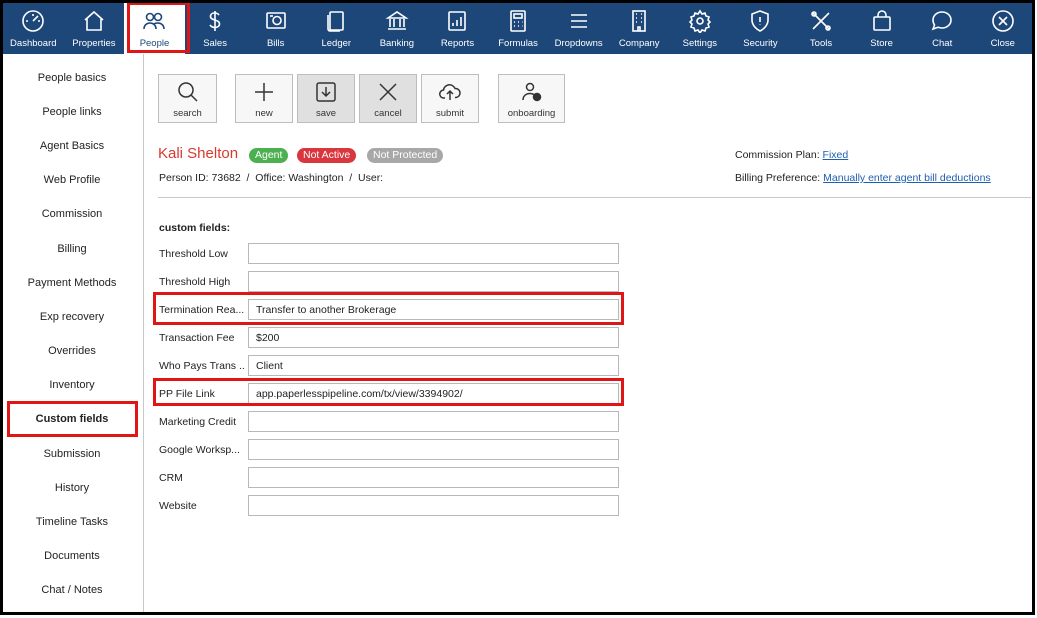 The image size is (1037, 618). Describe the element at coordinates (791, 155) in the screenshot. I see `commission-plan-info: Commission Plan: Fixed` at that location.